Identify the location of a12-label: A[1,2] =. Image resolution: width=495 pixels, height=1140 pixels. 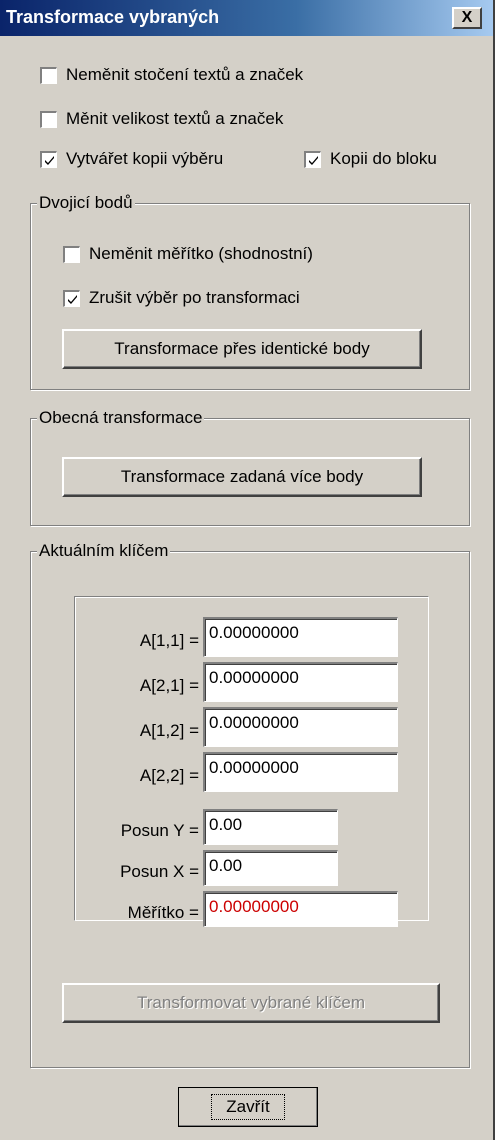
(169, 730).